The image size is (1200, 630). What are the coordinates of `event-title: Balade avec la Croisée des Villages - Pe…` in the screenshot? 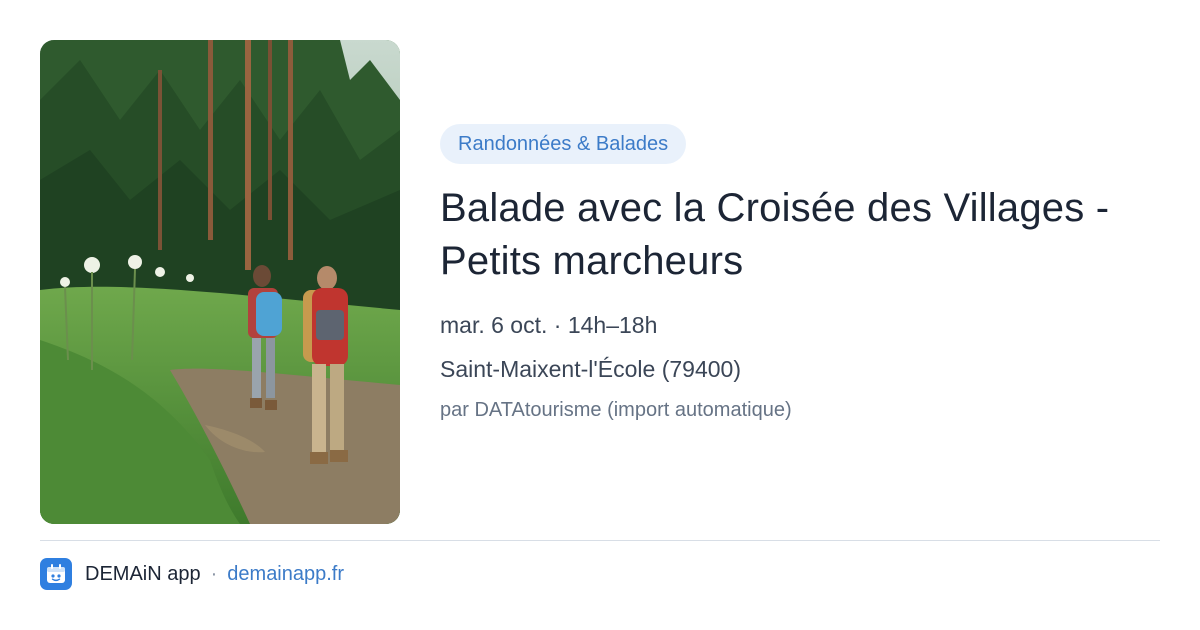 It's located at (775, 234).